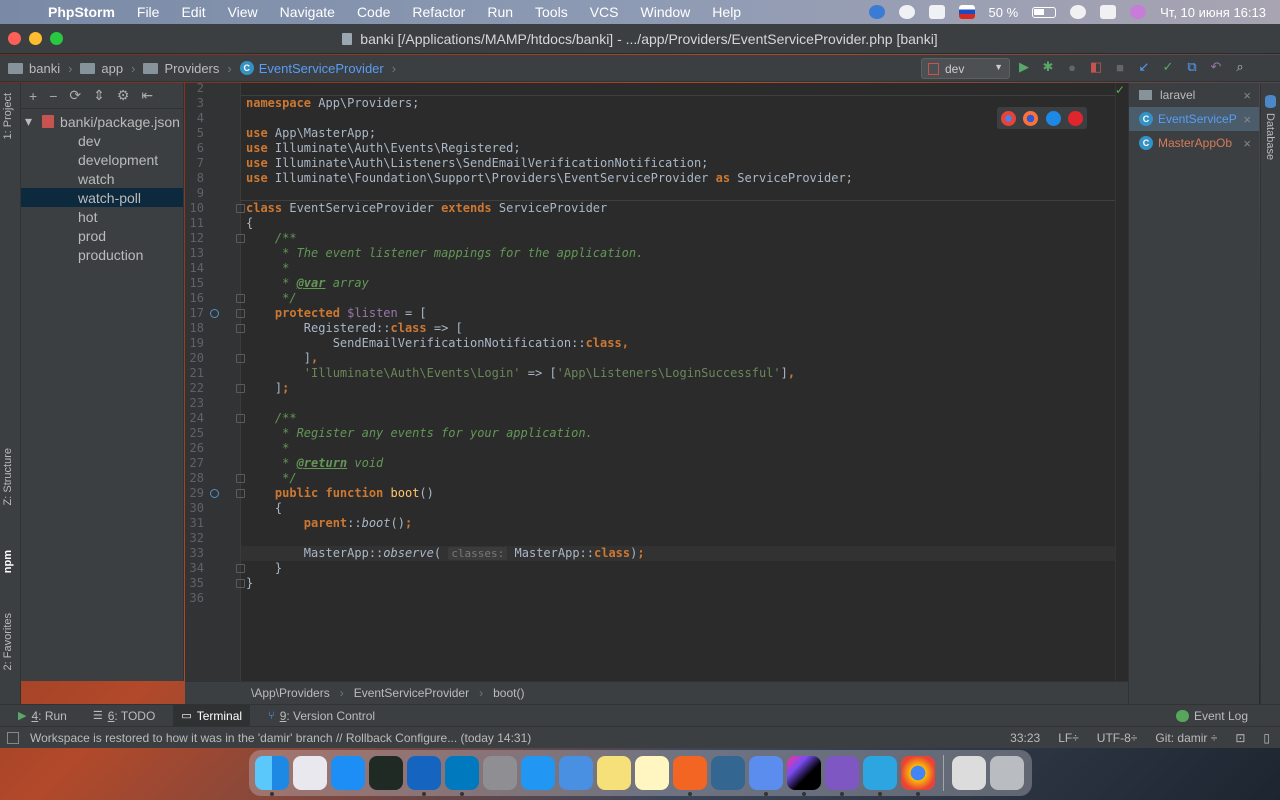 This screenshot has height=800, width=1280. Describe the element at coordinates (386, 773) in the screenshot. I see `activity-monitor-icon` at that location.